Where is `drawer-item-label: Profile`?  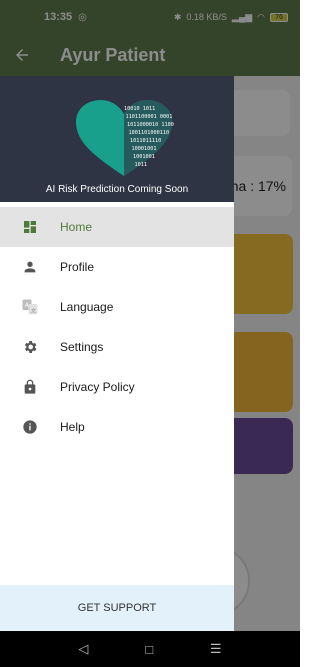
drawer-item-label: Profile is located at coordinates (77, 267).